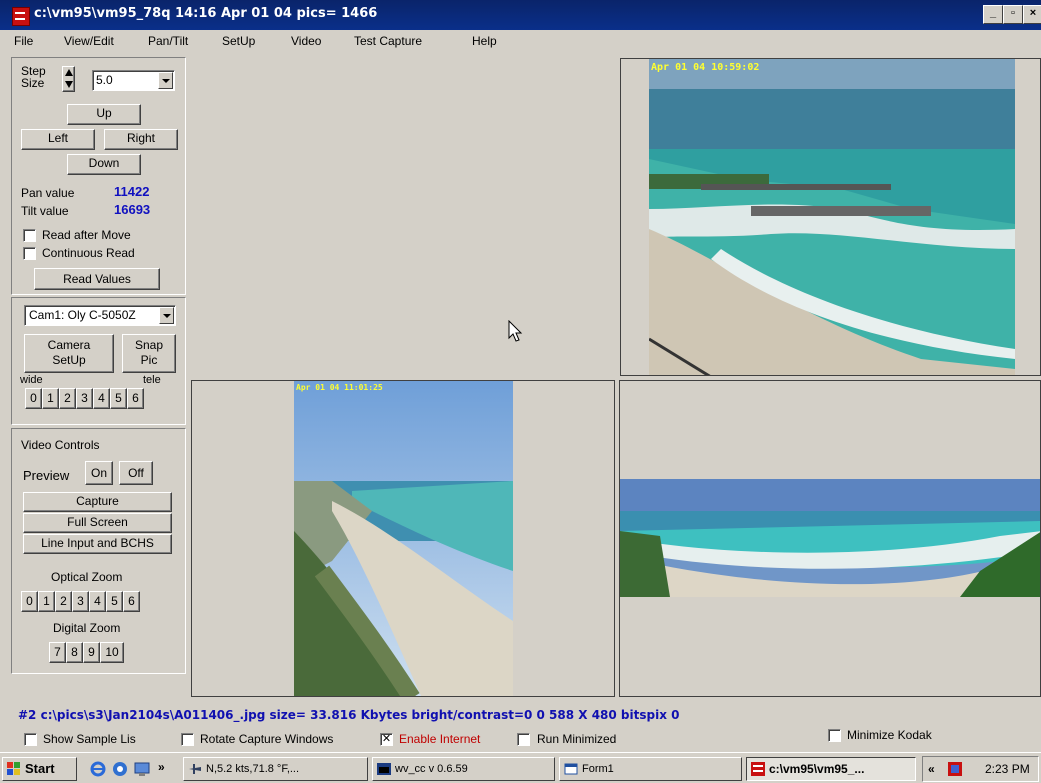  Describe the element at coordinates (33, 398) in the screenshot. I see `camera-zoom-0-button: 0` at that location.